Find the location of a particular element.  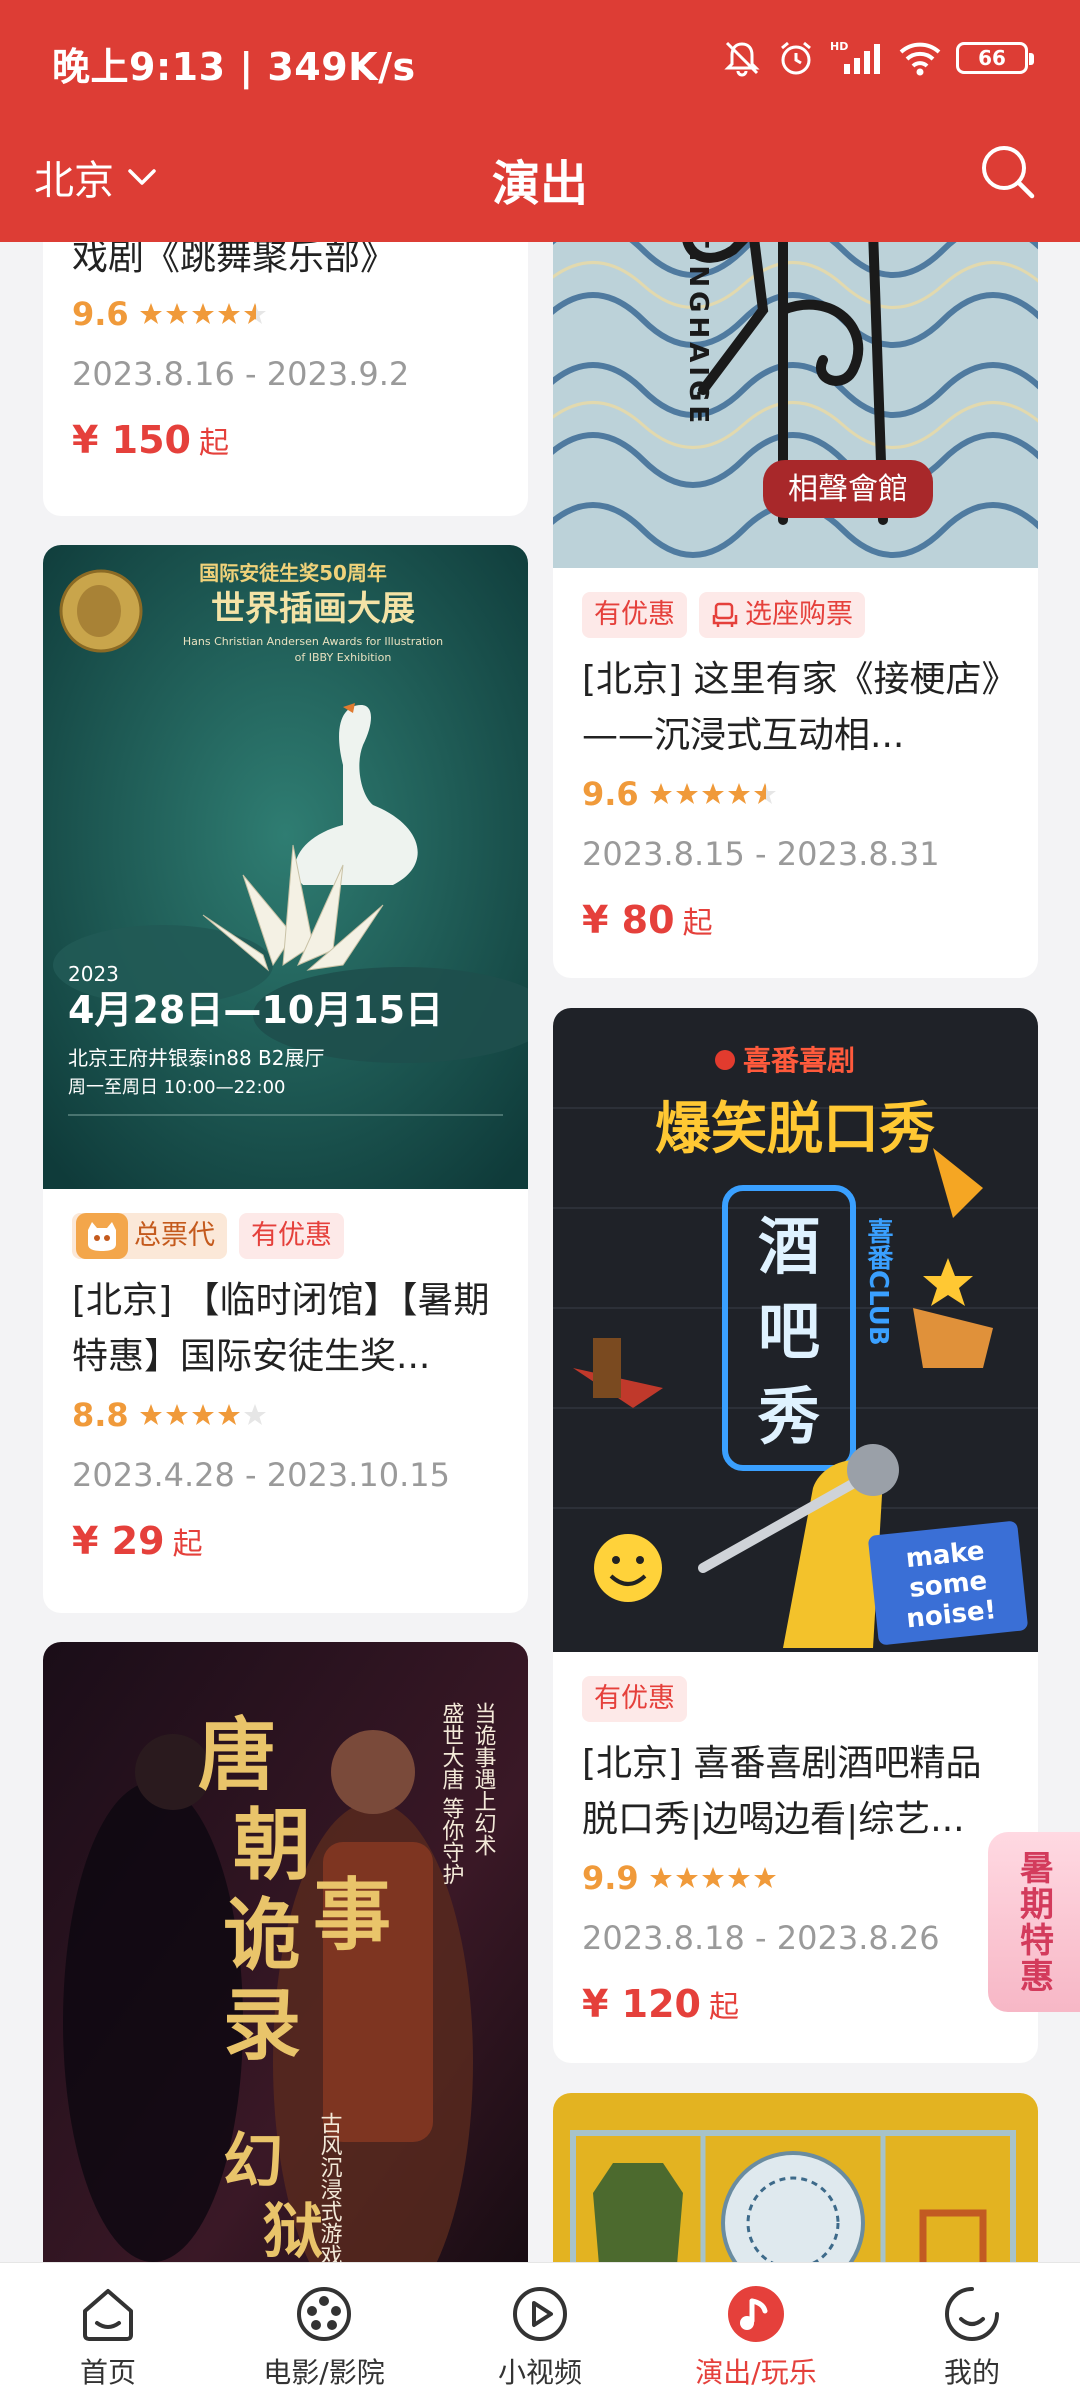

tab-short-video: 小视频 is located at coordinates (540, 2331).